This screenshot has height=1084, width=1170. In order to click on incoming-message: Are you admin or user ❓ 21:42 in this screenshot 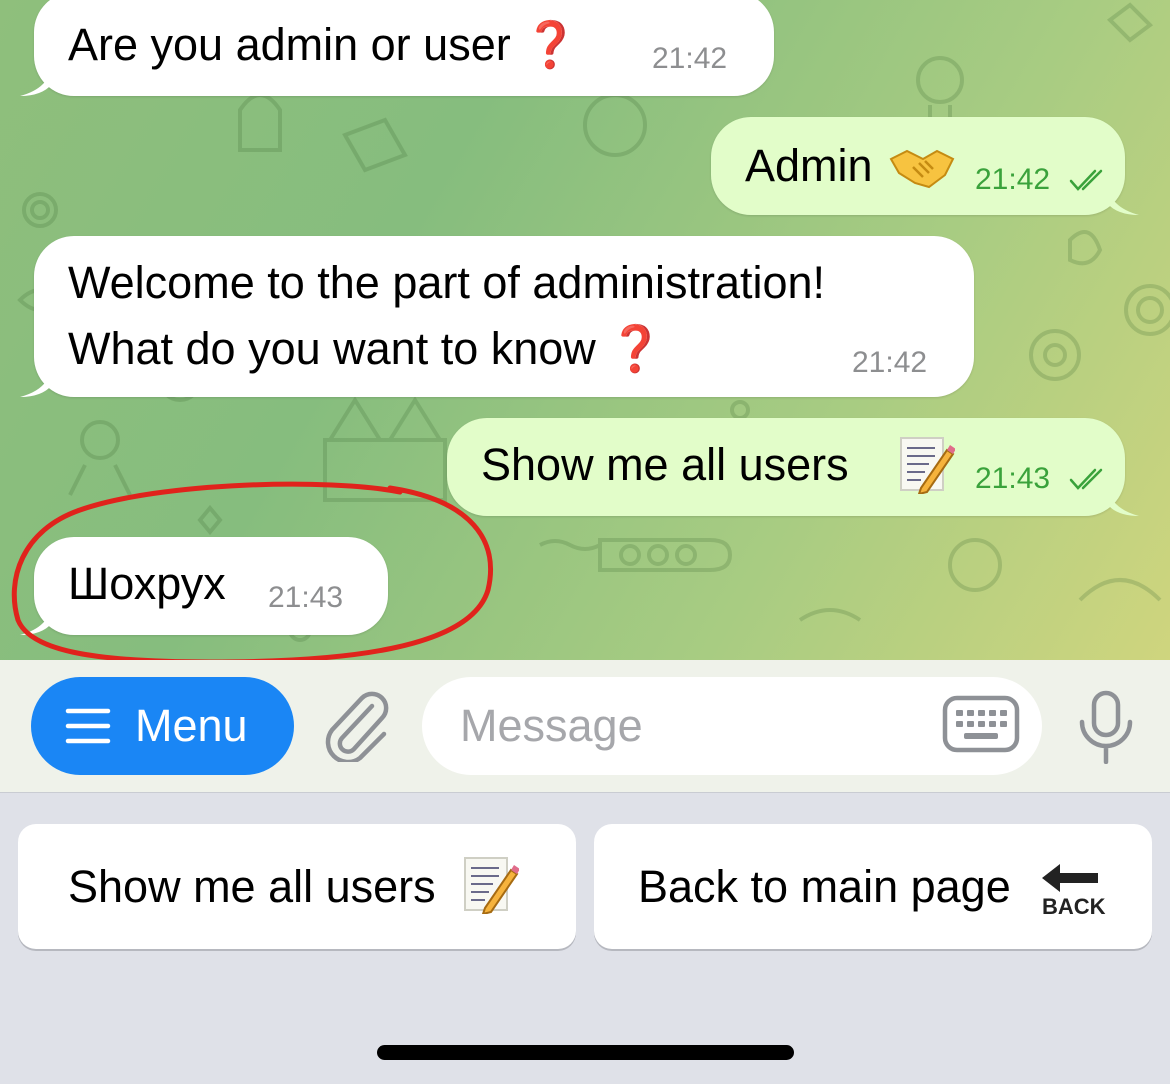, I will do `click(397, 48)`.